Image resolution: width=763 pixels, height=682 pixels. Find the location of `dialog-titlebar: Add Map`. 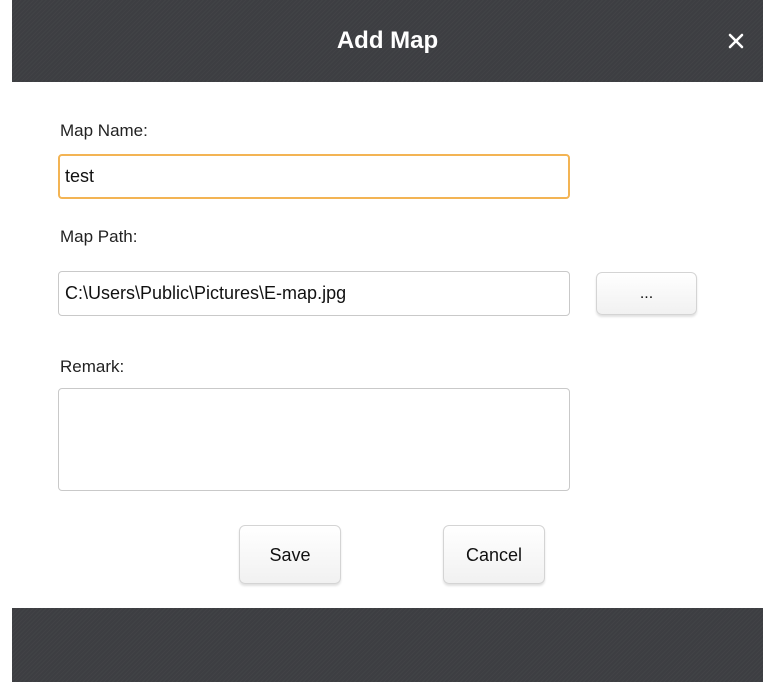

dialog-titlebar: Add Map is located at coordinates (387, 41).